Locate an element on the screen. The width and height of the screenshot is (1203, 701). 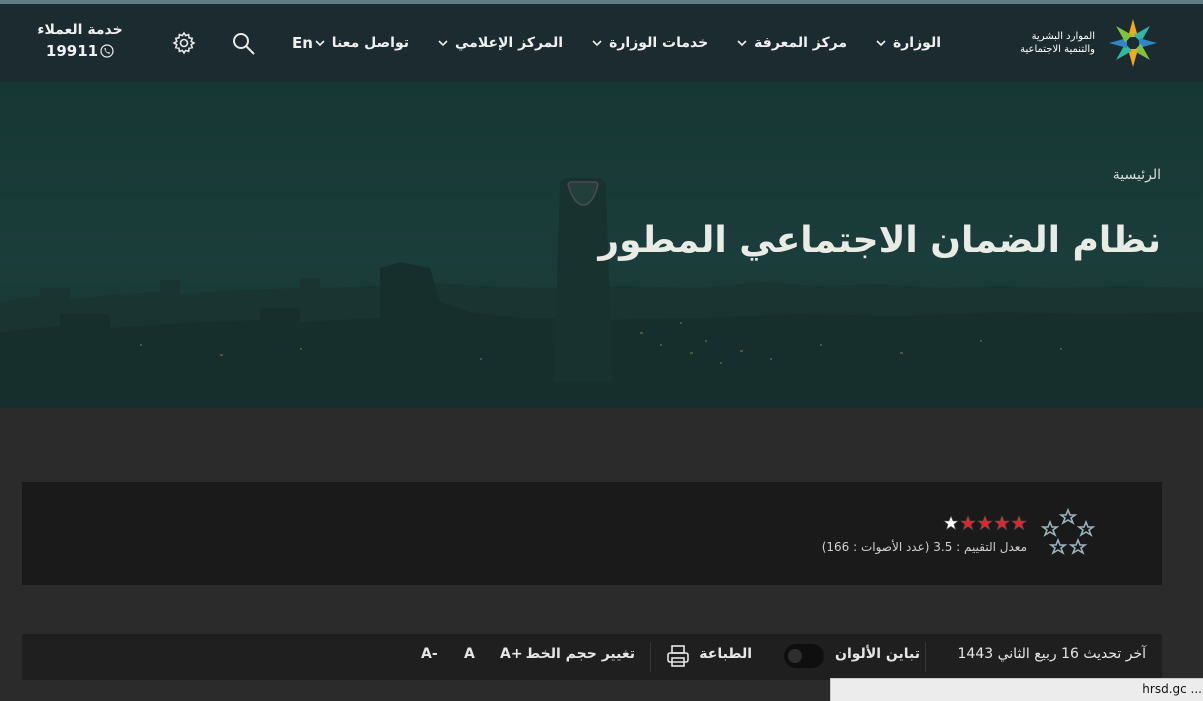
font-decrease-button: A- is located at coordinates (429, 654).